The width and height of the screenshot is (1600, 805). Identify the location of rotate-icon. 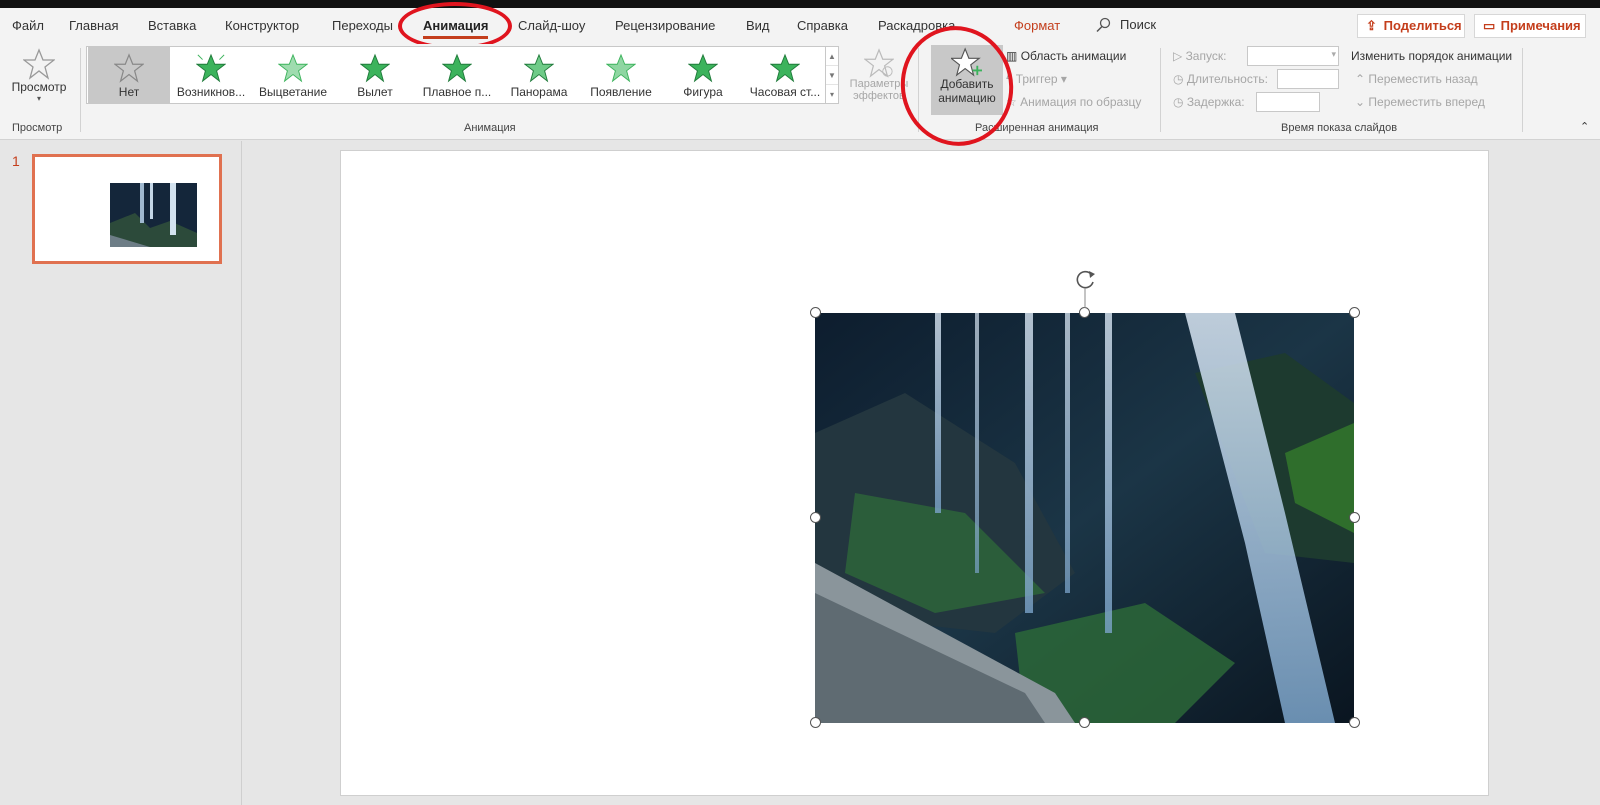
(1086, 290).